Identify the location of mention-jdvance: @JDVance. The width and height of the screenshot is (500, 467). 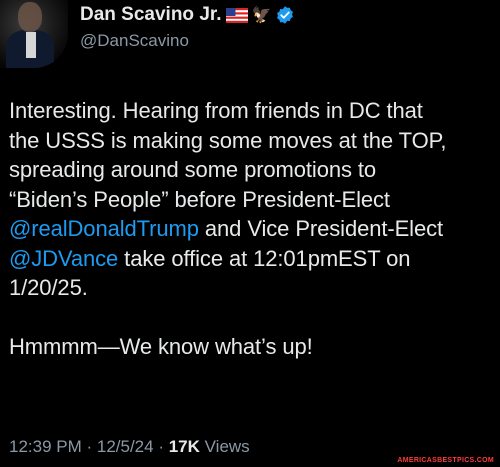
(63, 258).